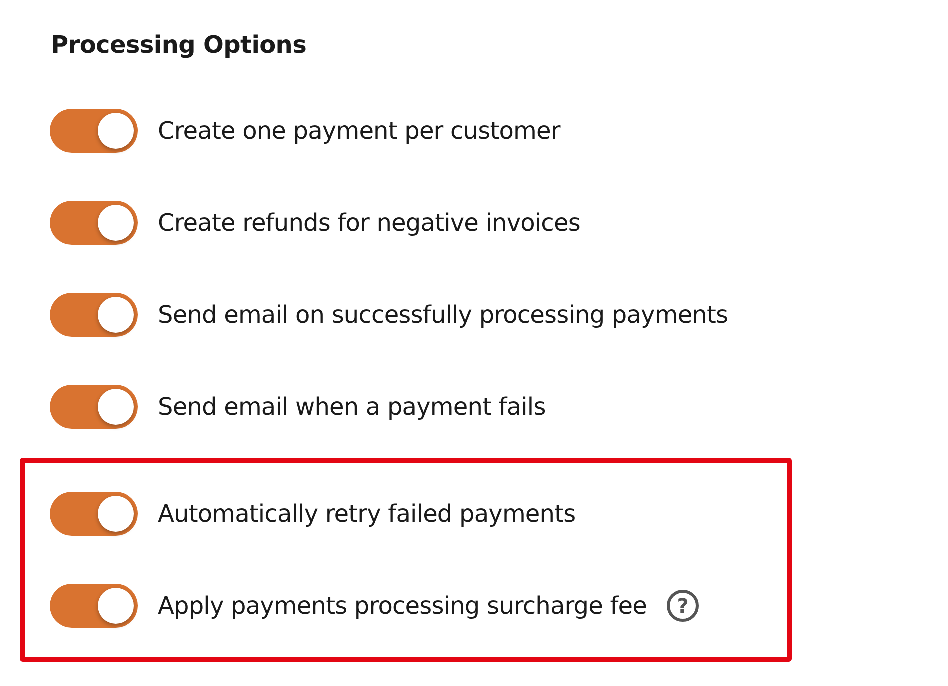  What do you see at coordinates (683, 606) in the screenshot?
I see `help-icon: ?` at bounding box center [683, 606].